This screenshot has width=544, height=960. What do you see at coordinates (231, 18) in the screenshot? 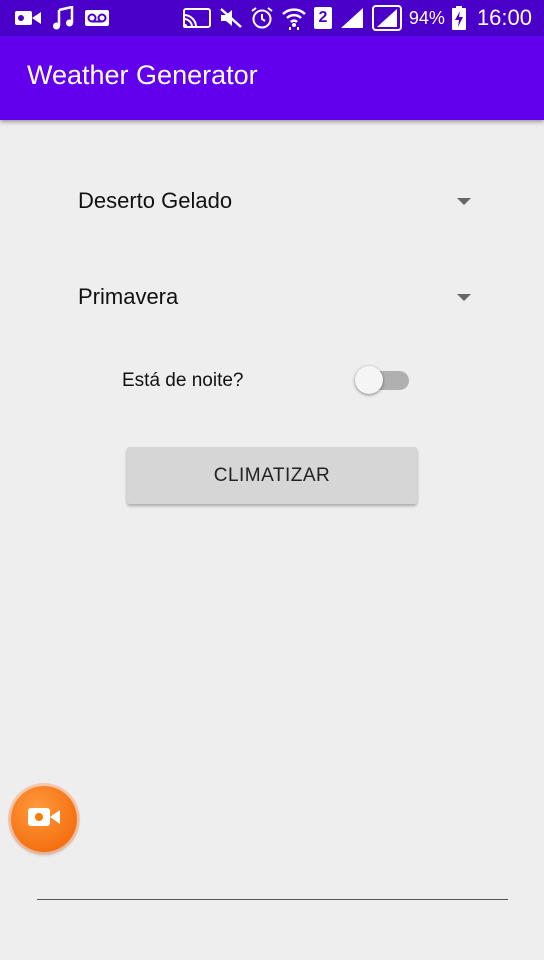
I see `mute-icon` at bounding box center [231, 18].